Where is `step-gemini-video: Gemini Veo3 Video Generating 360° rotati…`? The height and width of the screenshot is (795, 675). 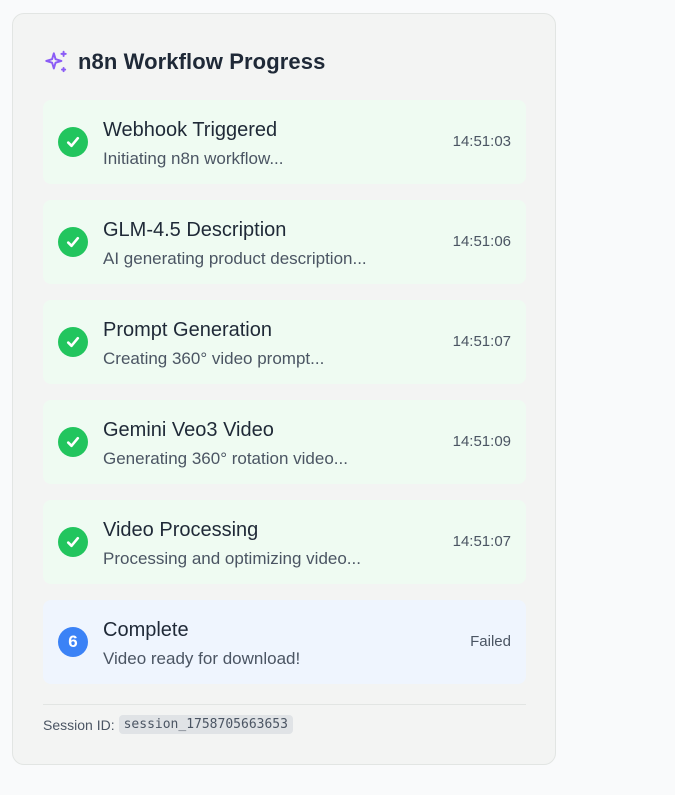 step-gemini-video: Gemini Veo3 Video Generating 360° rotati… is located at coordinates (284, 442).